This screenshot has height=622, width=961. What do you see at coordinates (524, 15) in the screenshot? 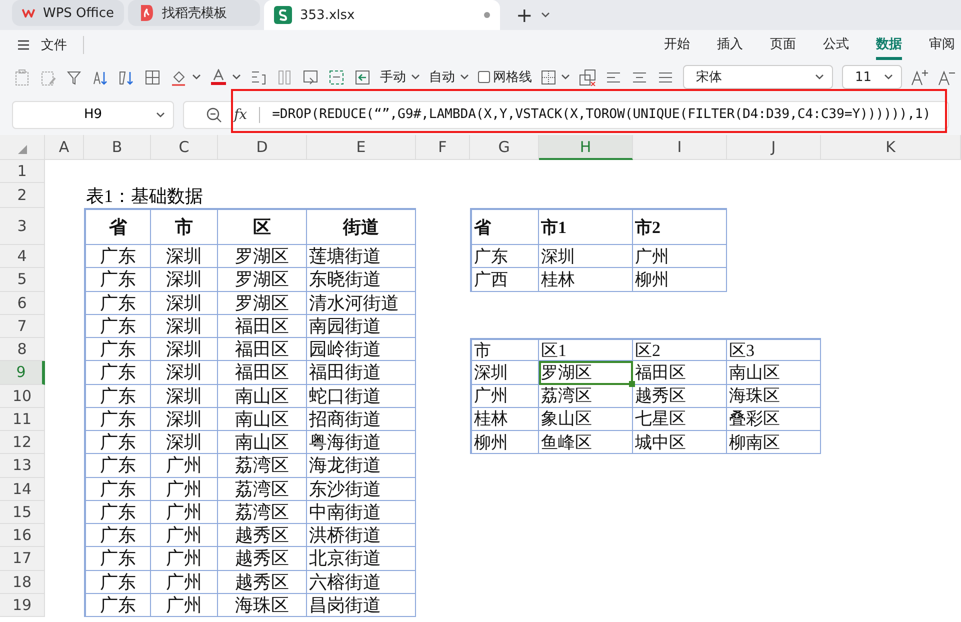
I see `new-tab-button: +` at bounding box center [524, 15].